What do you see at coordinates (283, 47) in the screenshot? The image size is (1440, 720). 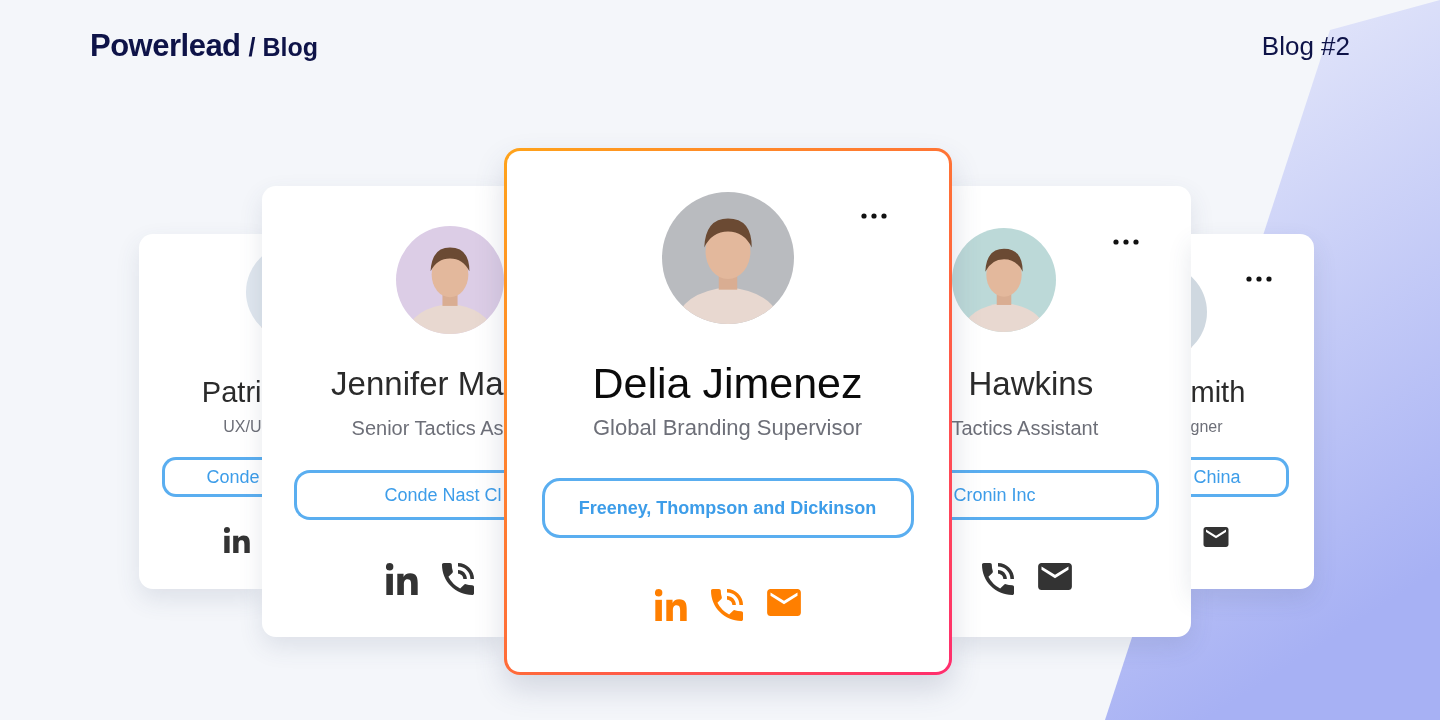 I see `section-title: / Blog` at bounding box center [283, 47].